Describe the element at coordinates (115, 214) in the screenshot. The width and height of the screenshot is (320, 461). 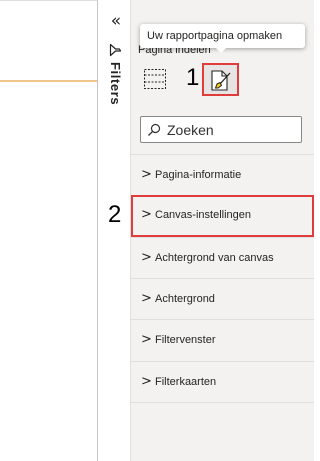
I see `step-2-callout: 2` at that location.